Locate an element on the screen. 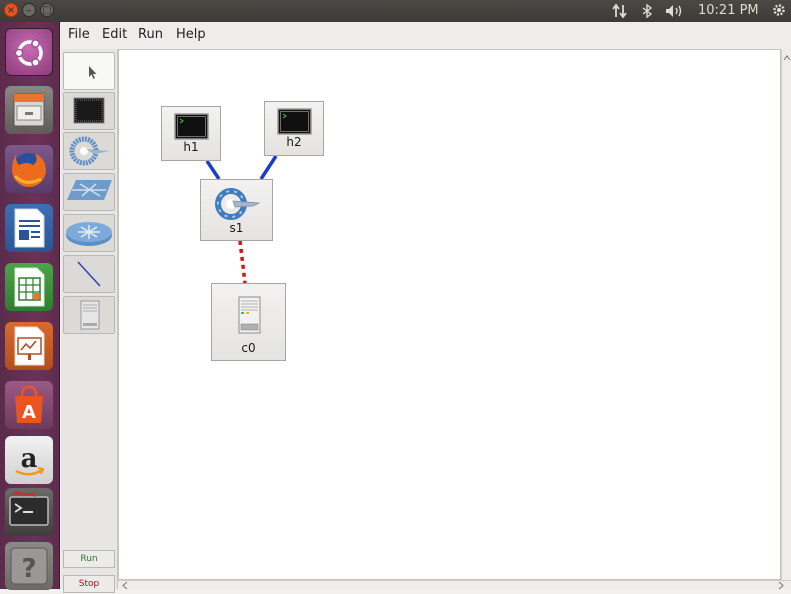  file-cabinet-icon is located at coordinates (29, 110).